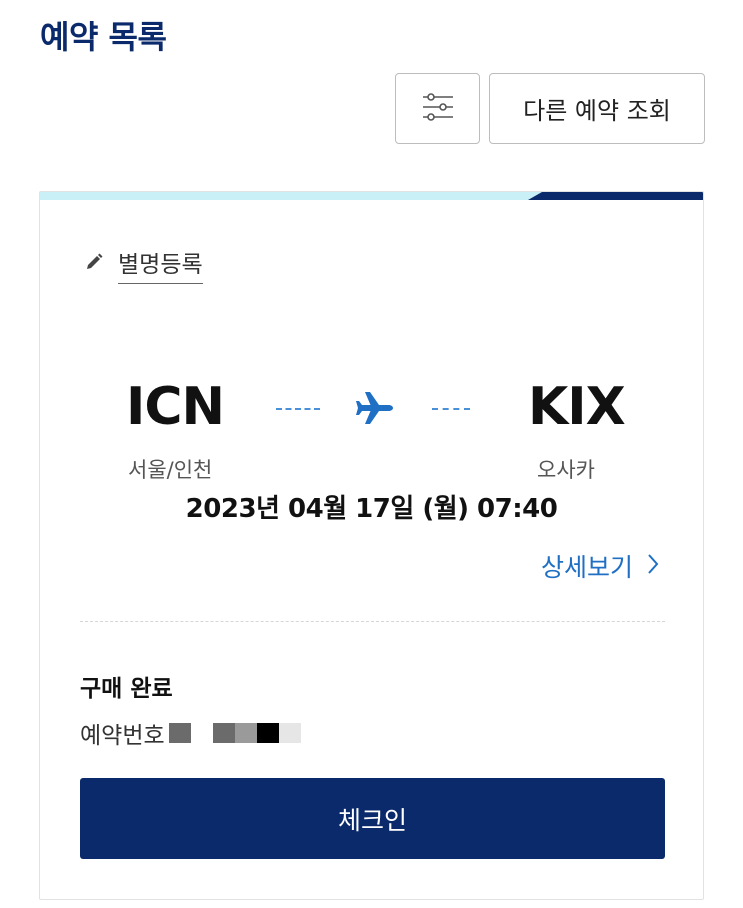  Describe the element at coordinates (372, 818) in the screenshot. I see `checkin-button: 체크인` at that location.